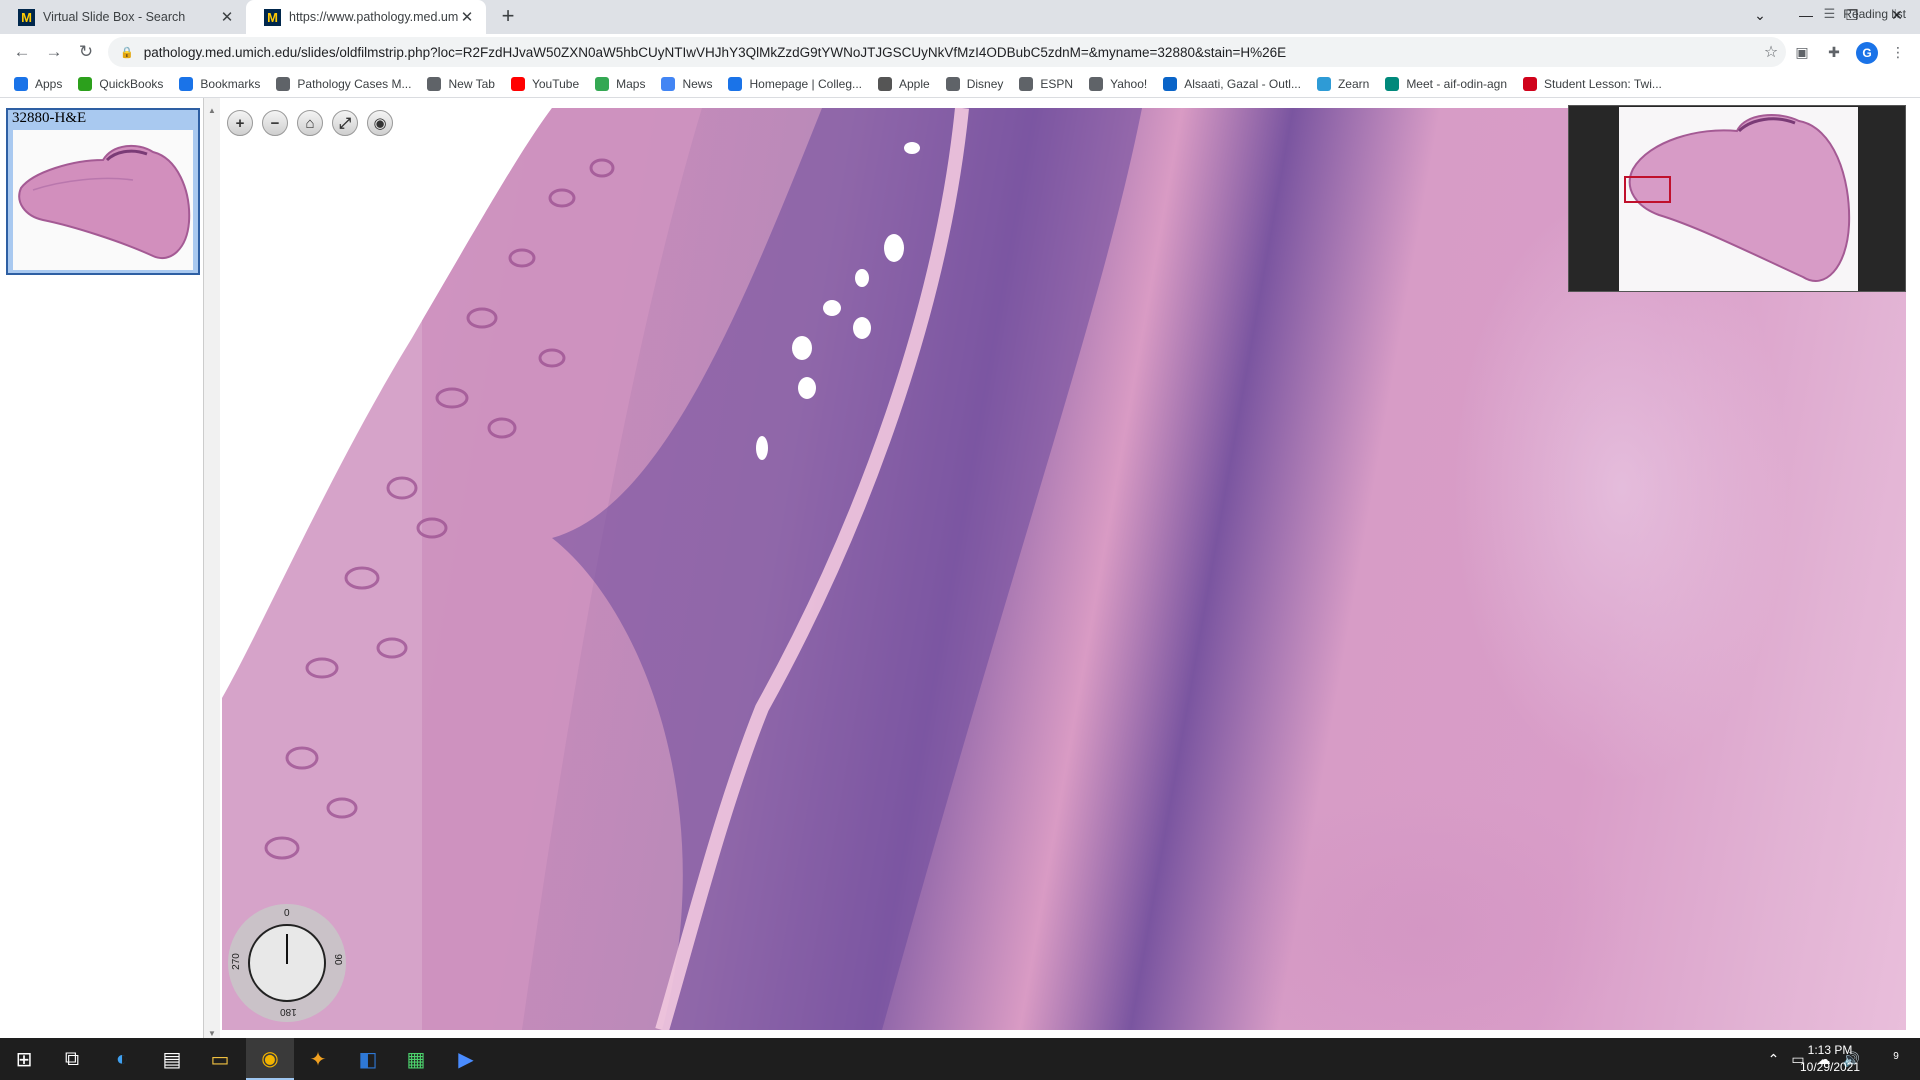 The height and width of the screenshot is (1080, 1920). I want to click on filmstrip-scrollbar: ▲ ▼, so click(212, 568).